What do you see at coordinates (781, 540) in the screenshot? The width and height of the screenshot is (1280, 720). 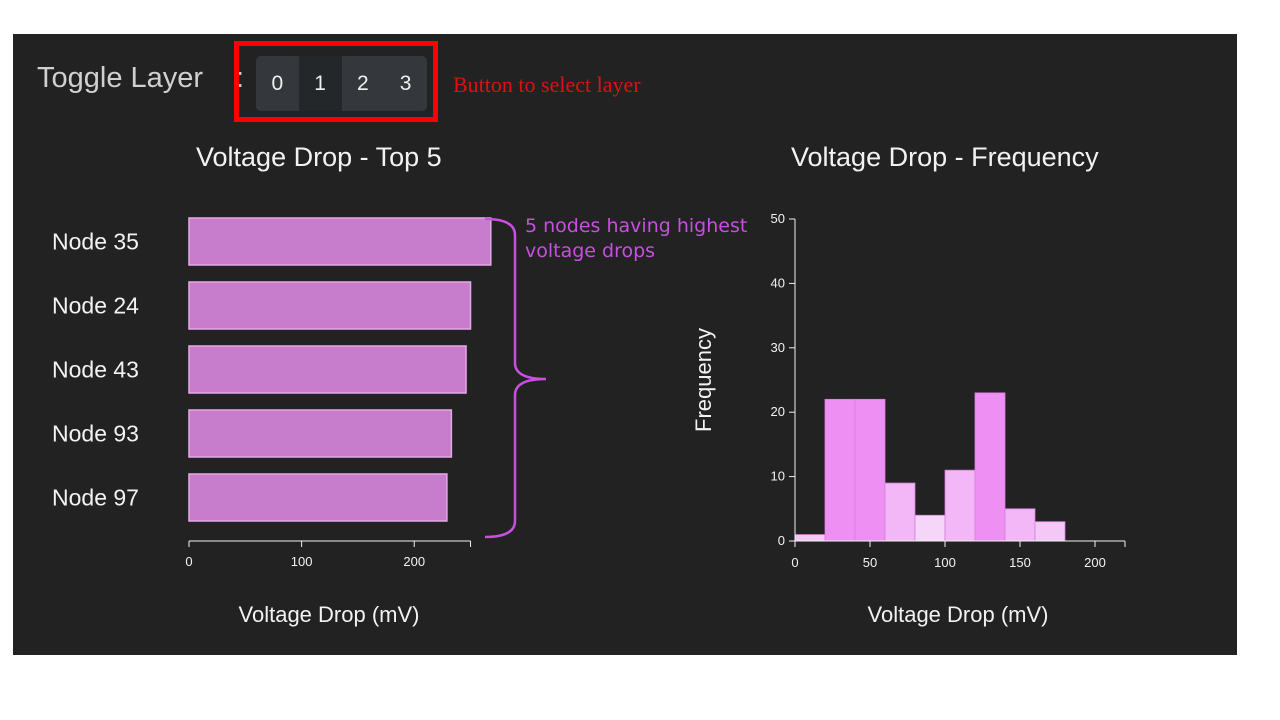 I see `hist-y-tick-label: 0` at bounding box center [781, 540].